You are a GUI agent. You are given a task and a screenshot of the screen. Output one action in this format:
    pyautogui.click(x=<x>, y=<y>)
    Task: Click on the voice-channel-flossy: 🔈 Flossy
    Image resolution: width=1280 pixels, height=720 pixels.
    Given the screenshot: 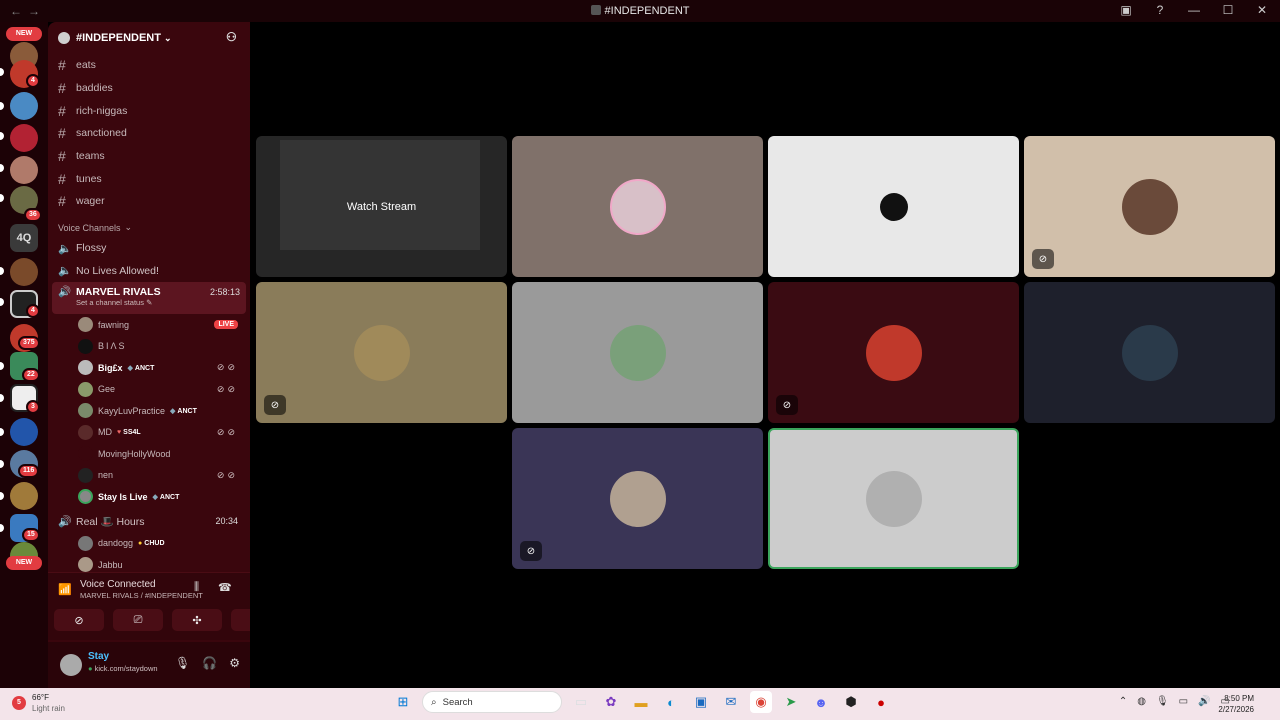 What is the action you would take?
    pyautogui.click(x=149, y=248)
    